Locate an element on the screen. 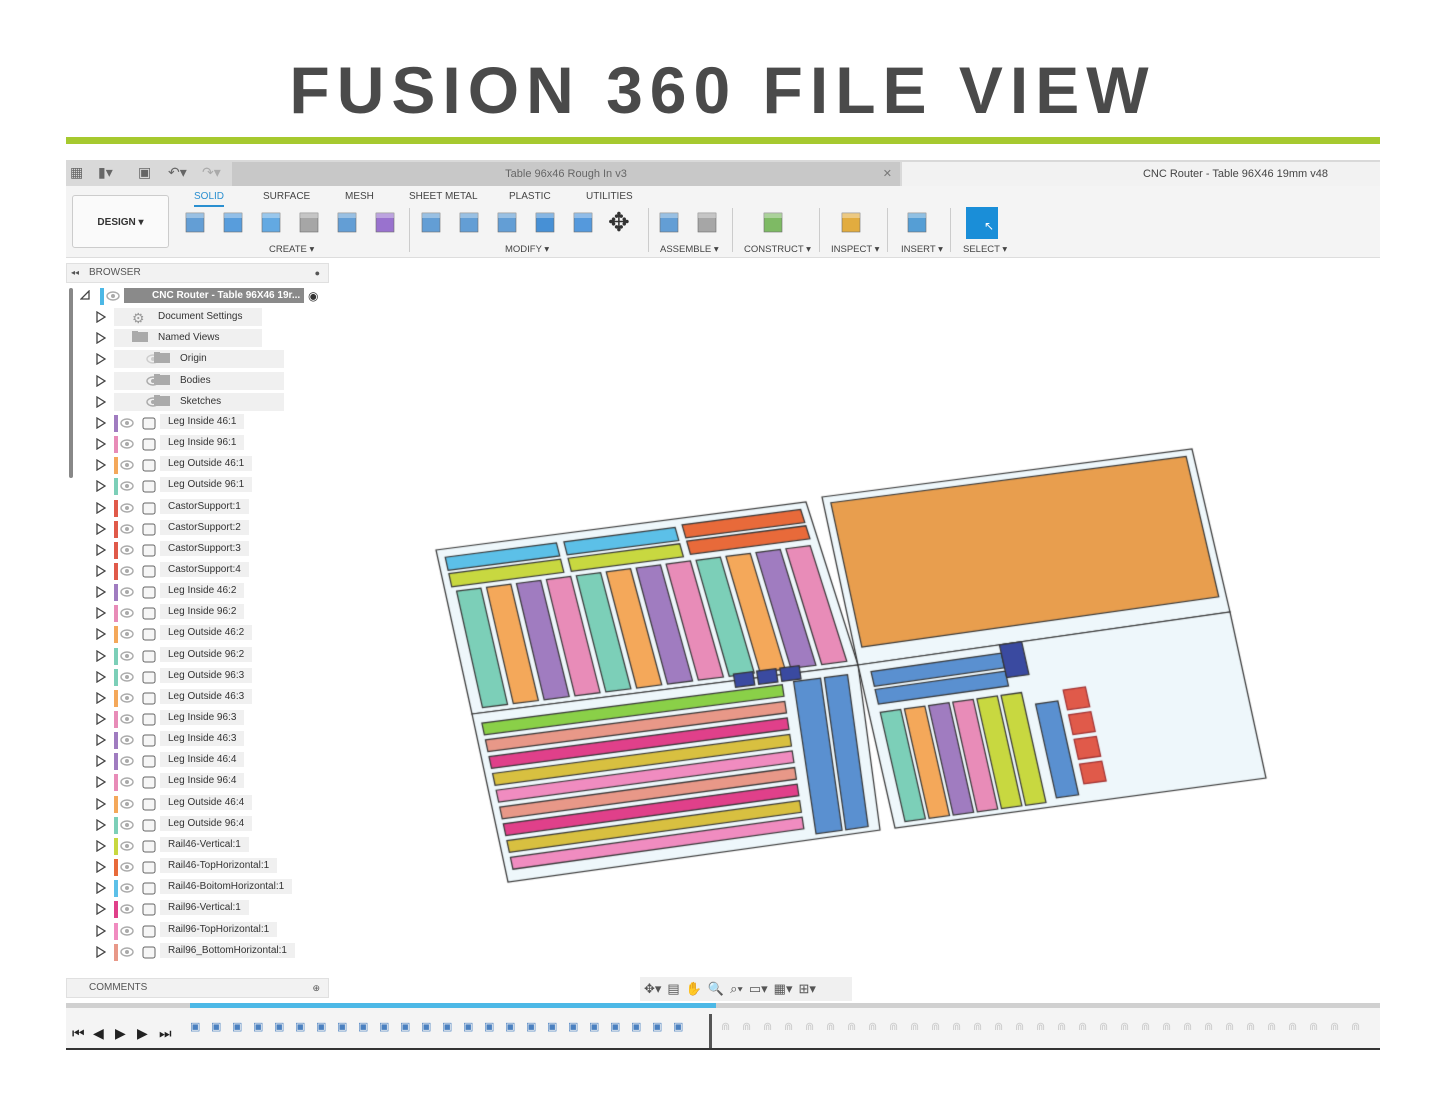  group-select: SELECT ▾ is located at coordinates (985, 249).